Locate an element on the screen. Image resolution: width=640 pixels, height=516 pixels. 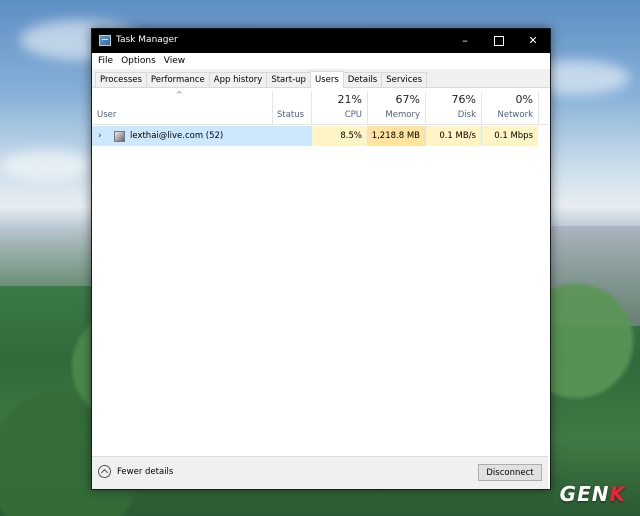
maximize-icon is located at coordinates (499, 41).